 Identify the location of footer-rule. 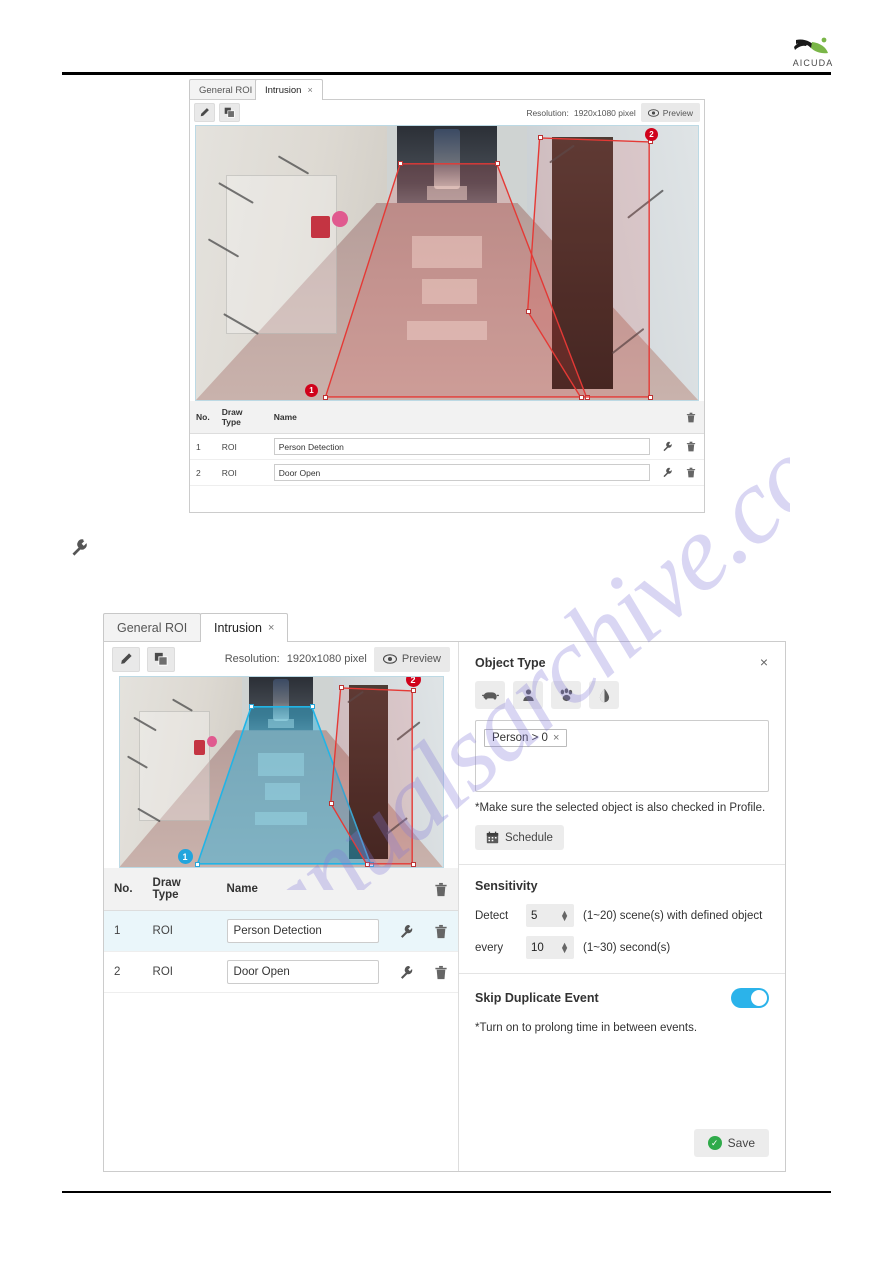
(446, 1192).